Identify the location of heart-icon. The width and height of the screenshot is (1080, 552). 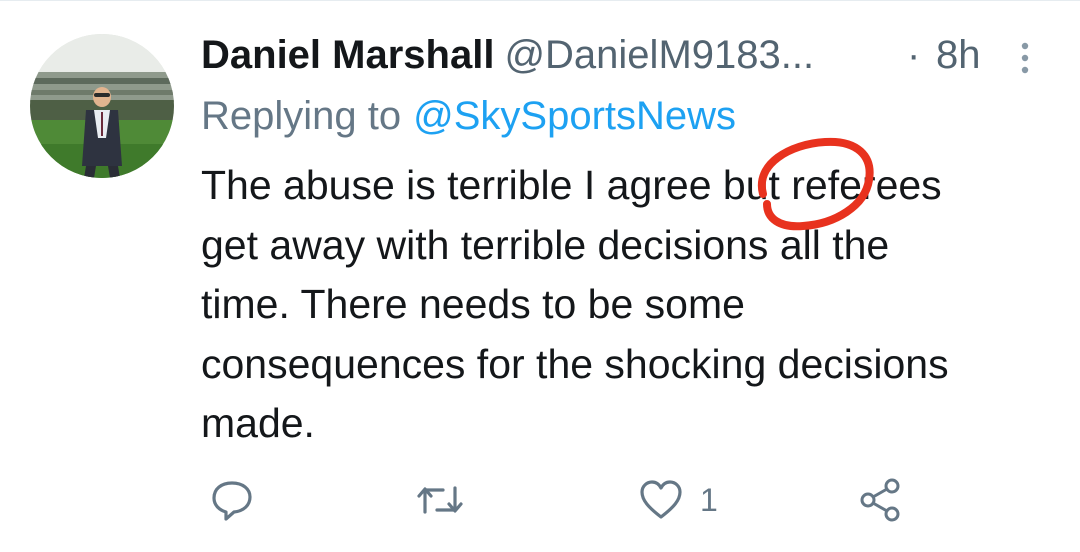
(661, 500).